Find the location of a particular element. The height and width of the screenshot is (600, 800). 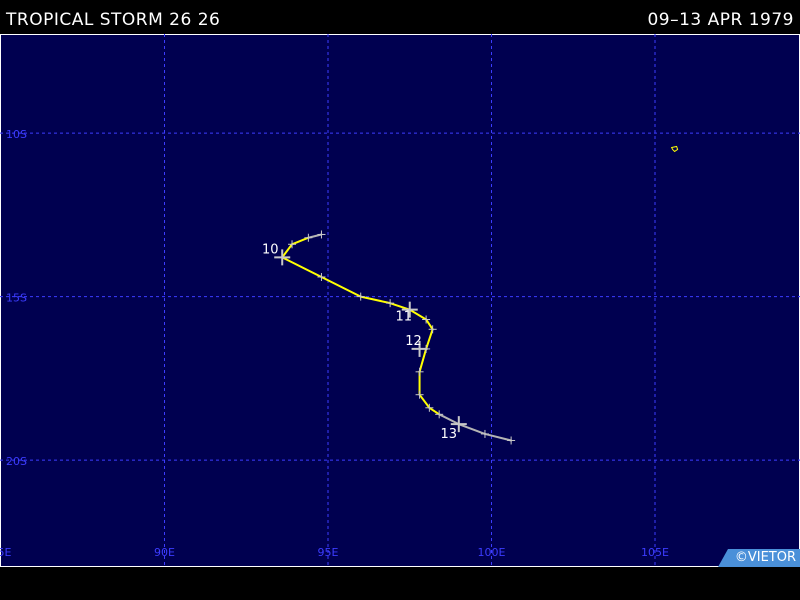

credit-label-box: ©VIETOR is located at coordinates (759, 558).